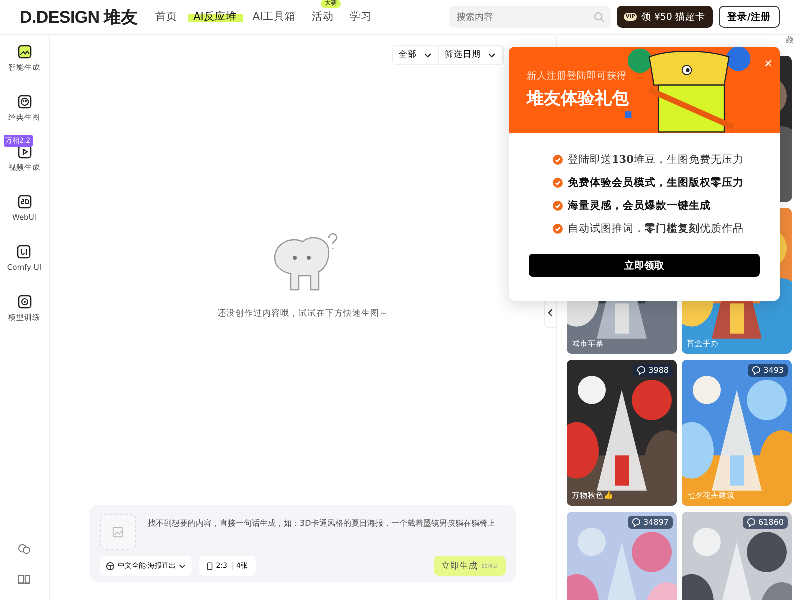  What do you see at coordinates (323, 17) in the screenshot?
I see `nav-link: 活动` at bounding box center [323, 17].